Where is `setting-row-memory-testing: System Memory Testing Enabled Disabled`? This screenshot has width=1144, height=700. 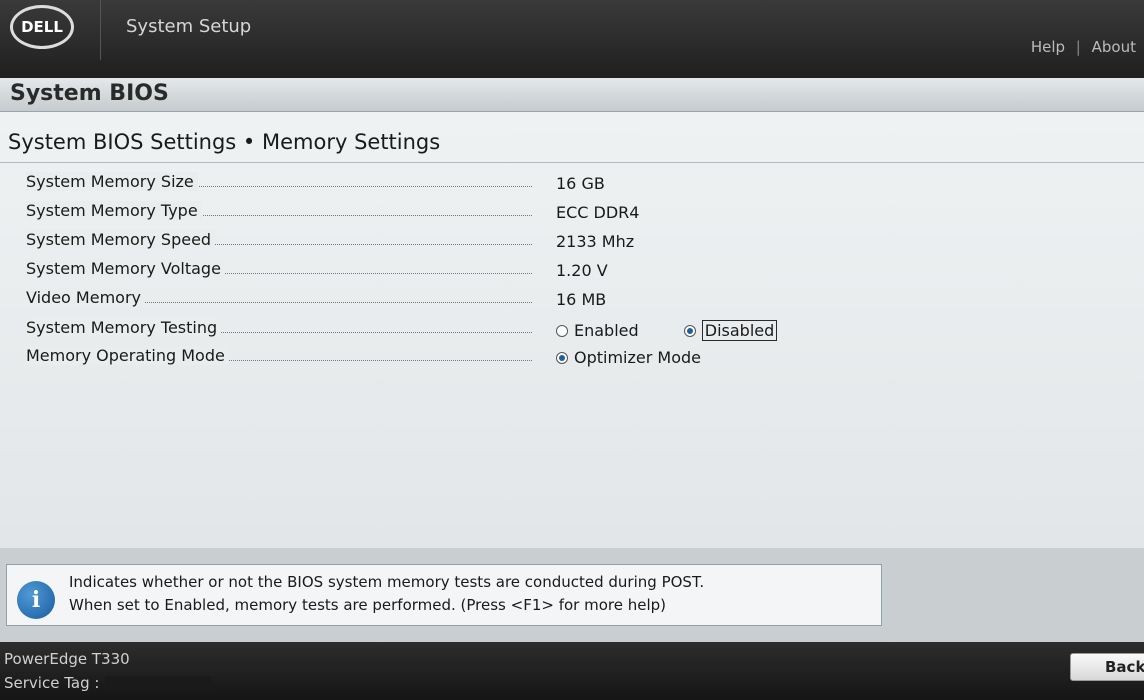
setting-row-memory-testing: System Memory Testing Enabled Disabled is located at coordinates (576, 331).